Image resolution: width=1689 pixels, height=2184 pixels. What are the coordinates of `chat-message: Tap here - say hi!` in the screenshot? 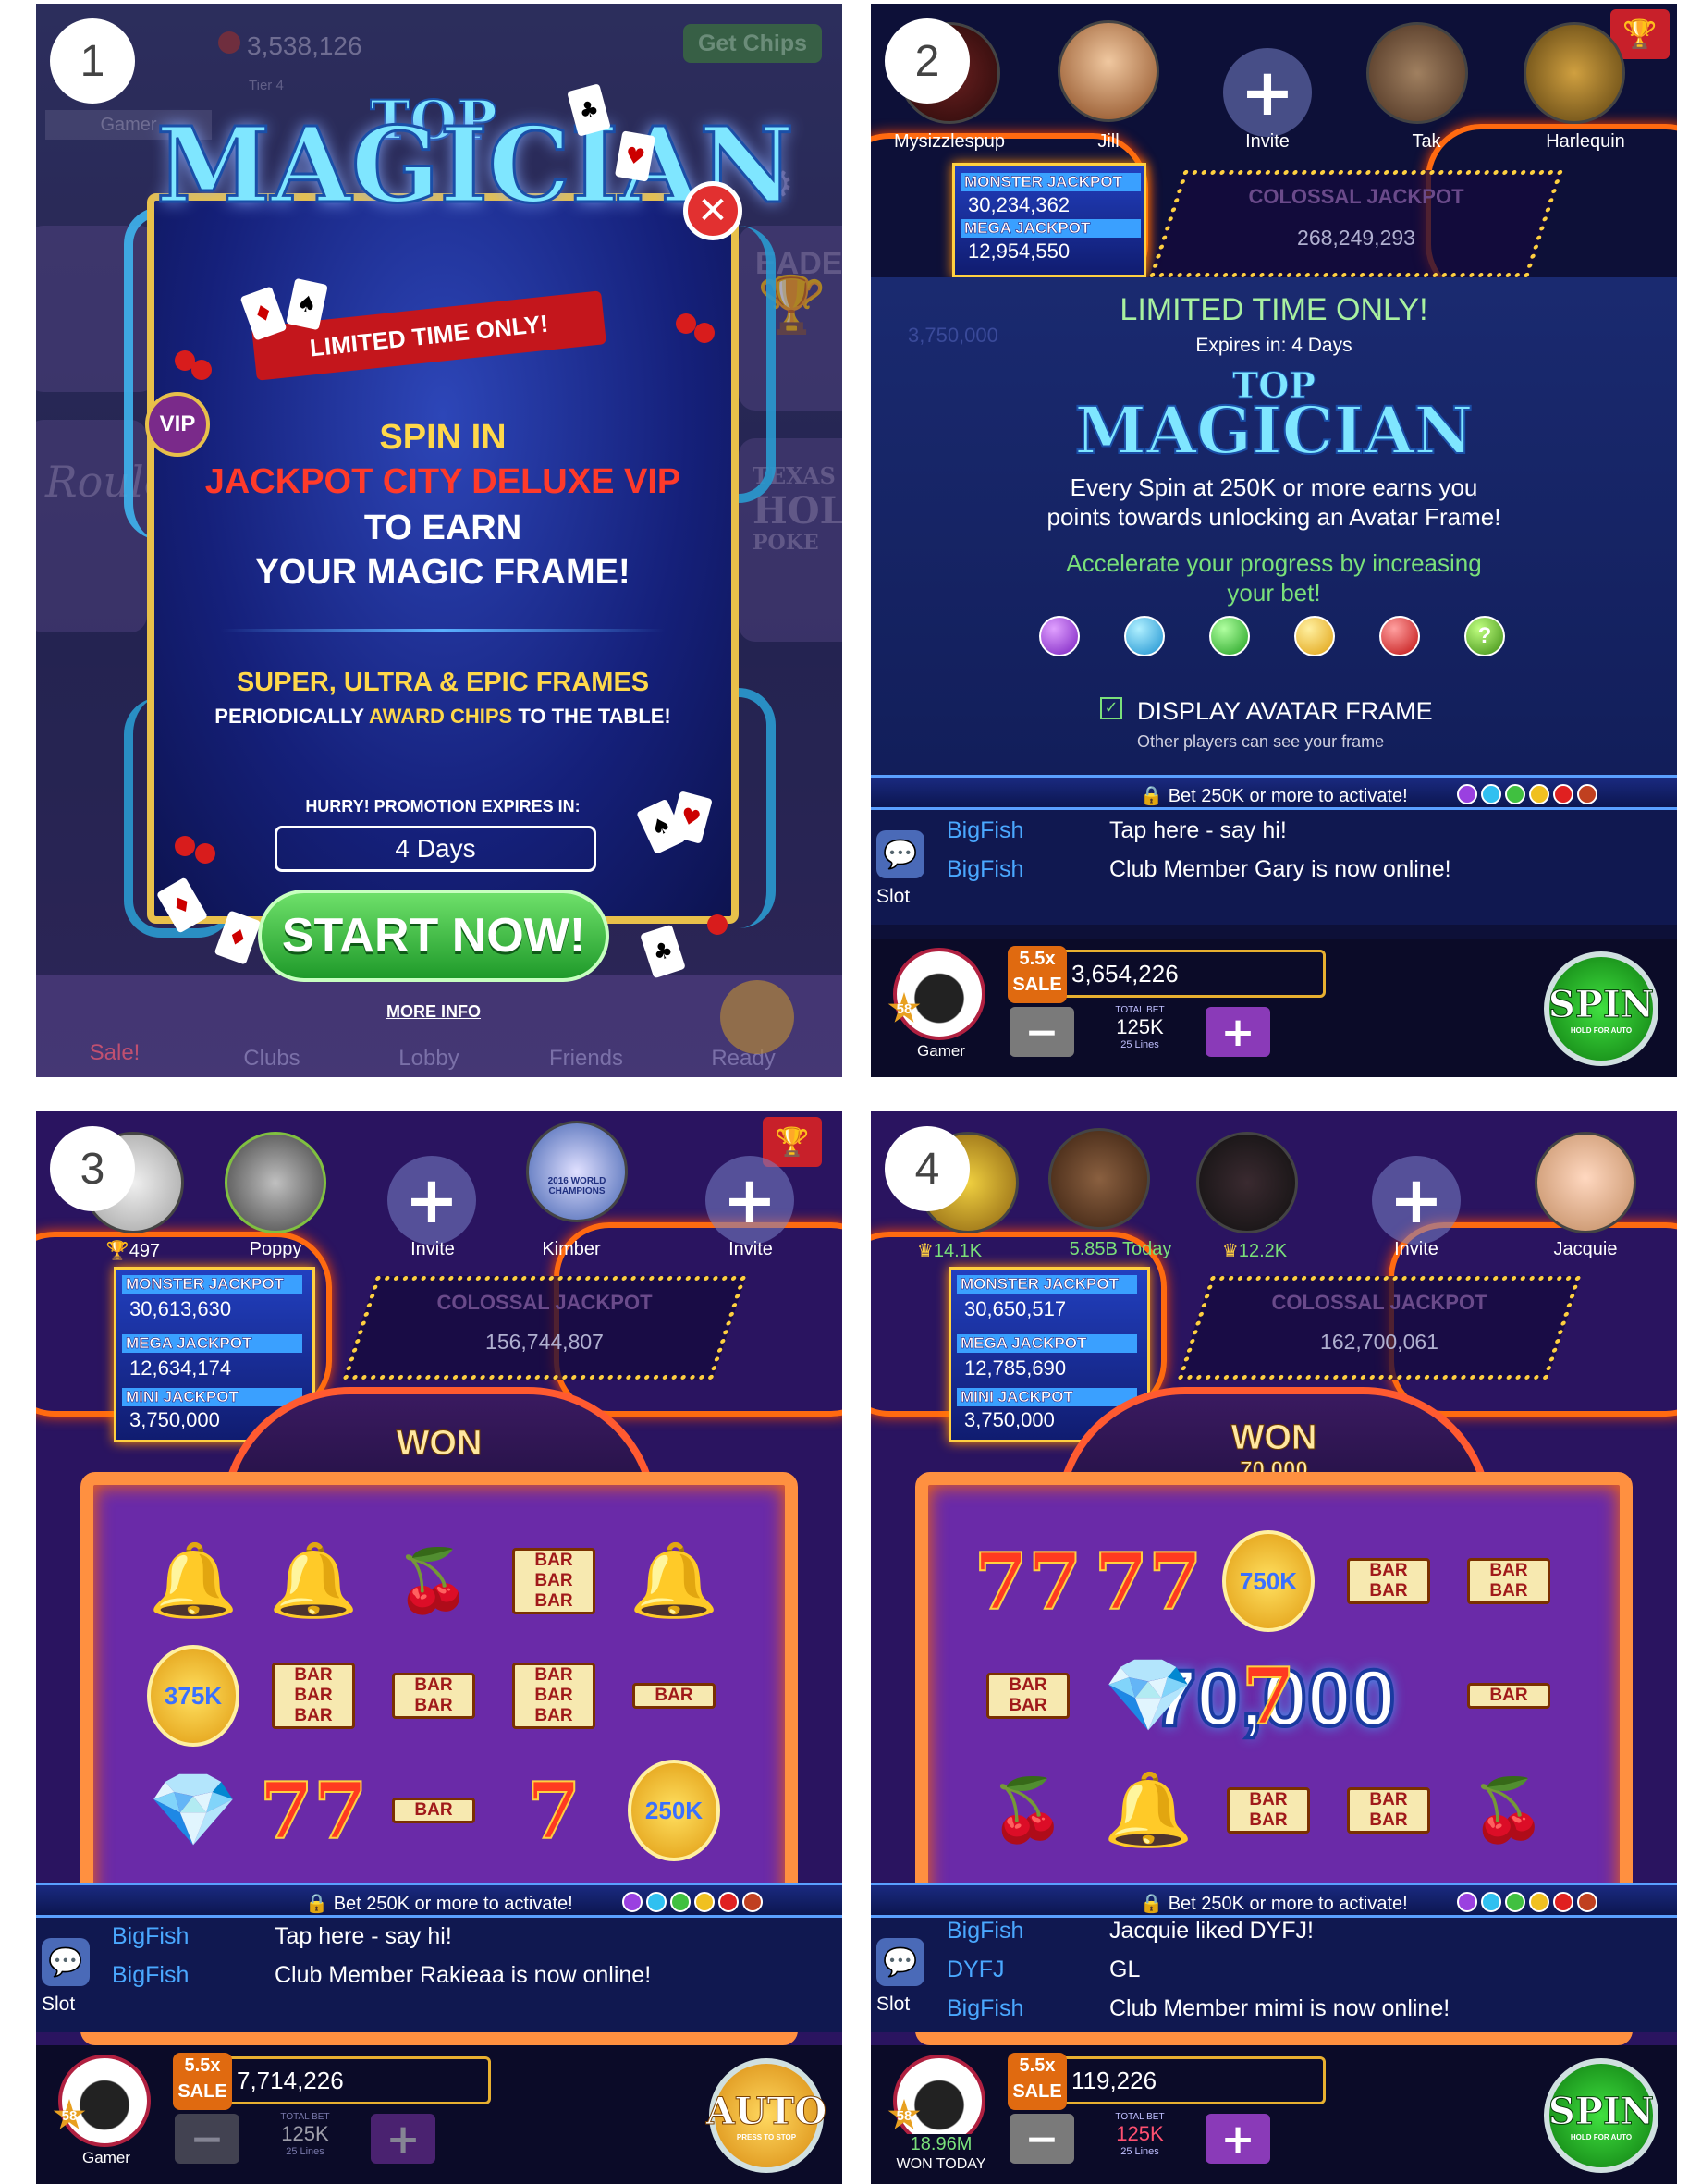 It's located at (363, 1936).